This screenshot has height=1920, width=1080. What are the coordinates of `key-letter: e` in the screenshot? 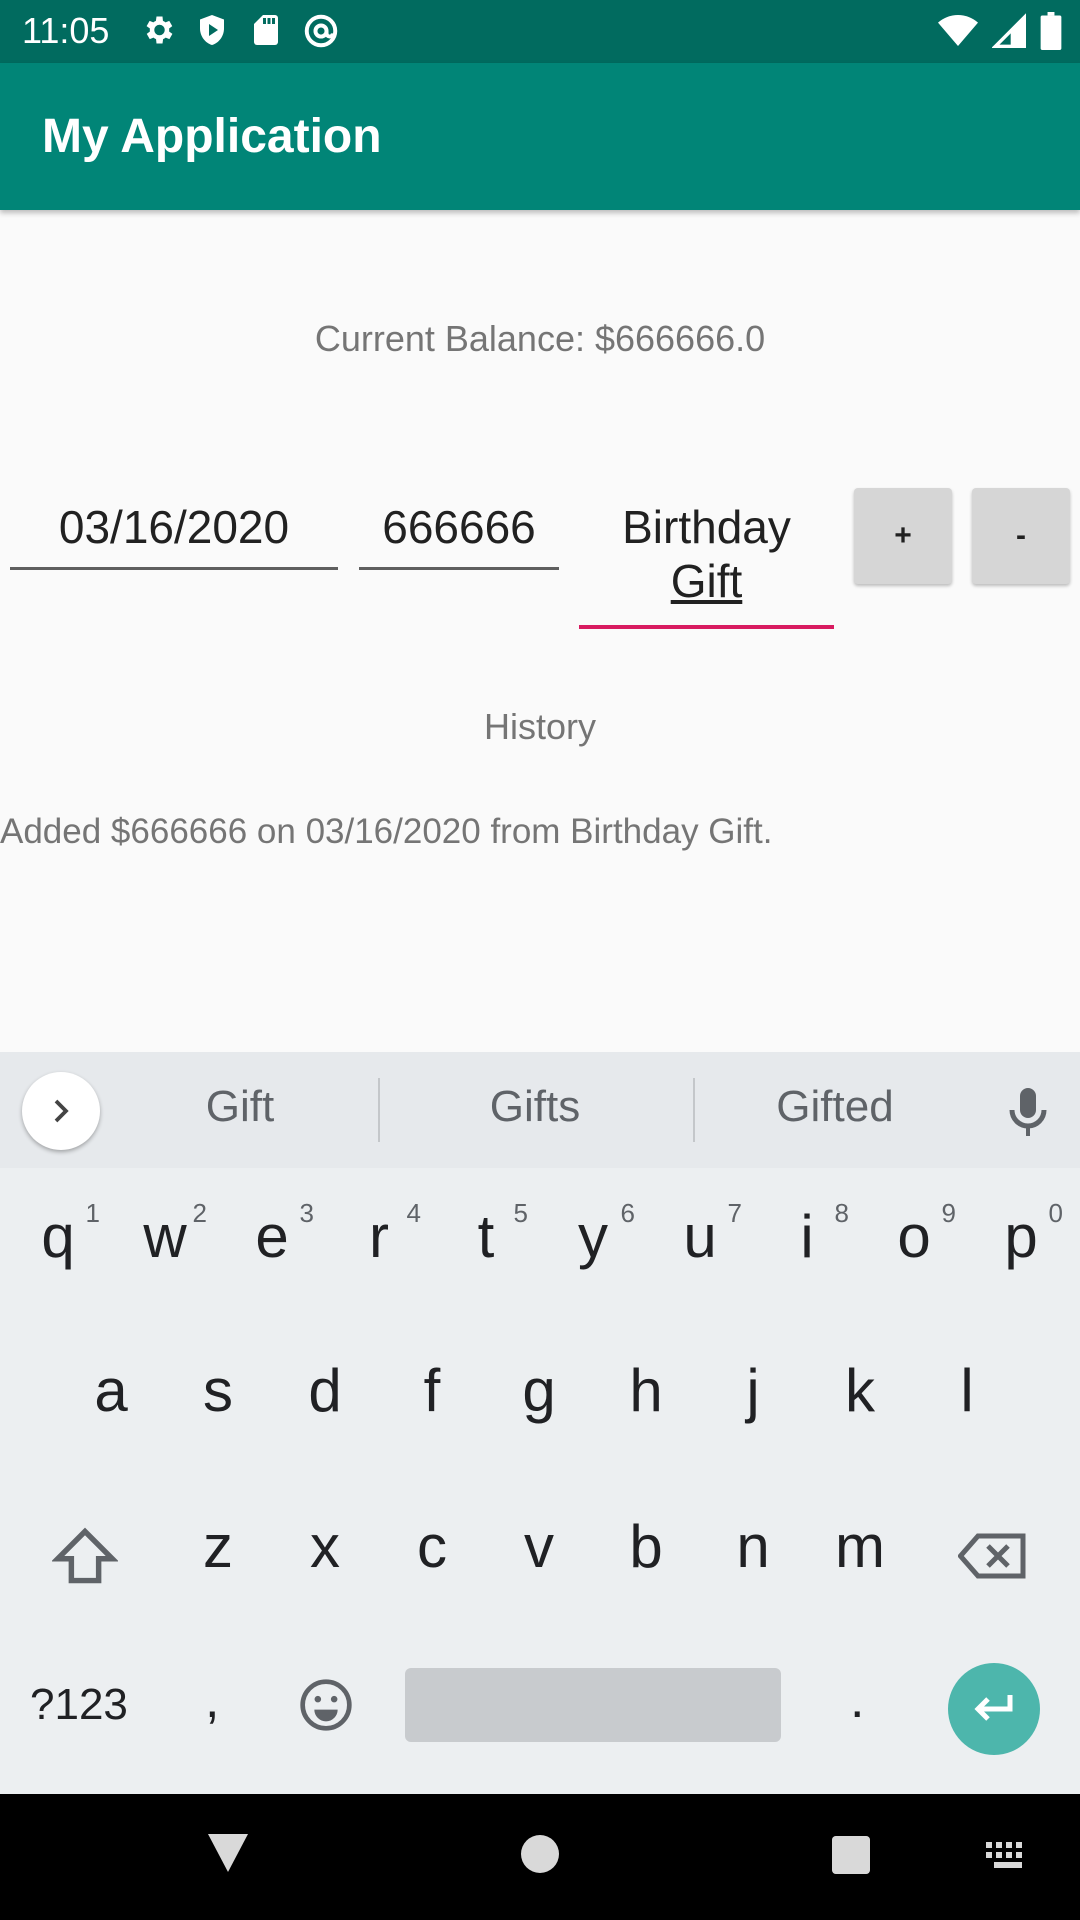 It's located at (272, 1236).